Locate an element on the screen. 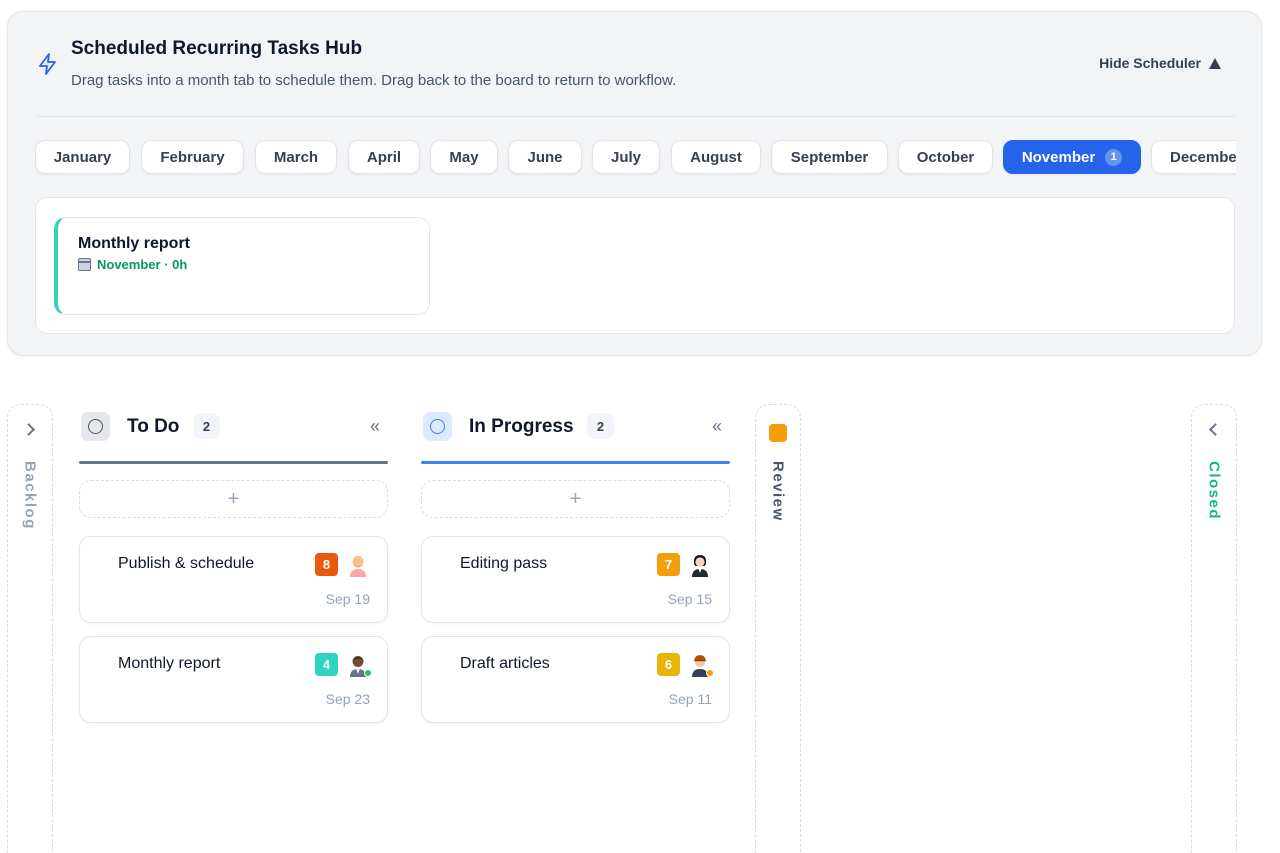 This screenshot has width=1280, height=853. caret-up-icon is located at coordinates (1215, 63).